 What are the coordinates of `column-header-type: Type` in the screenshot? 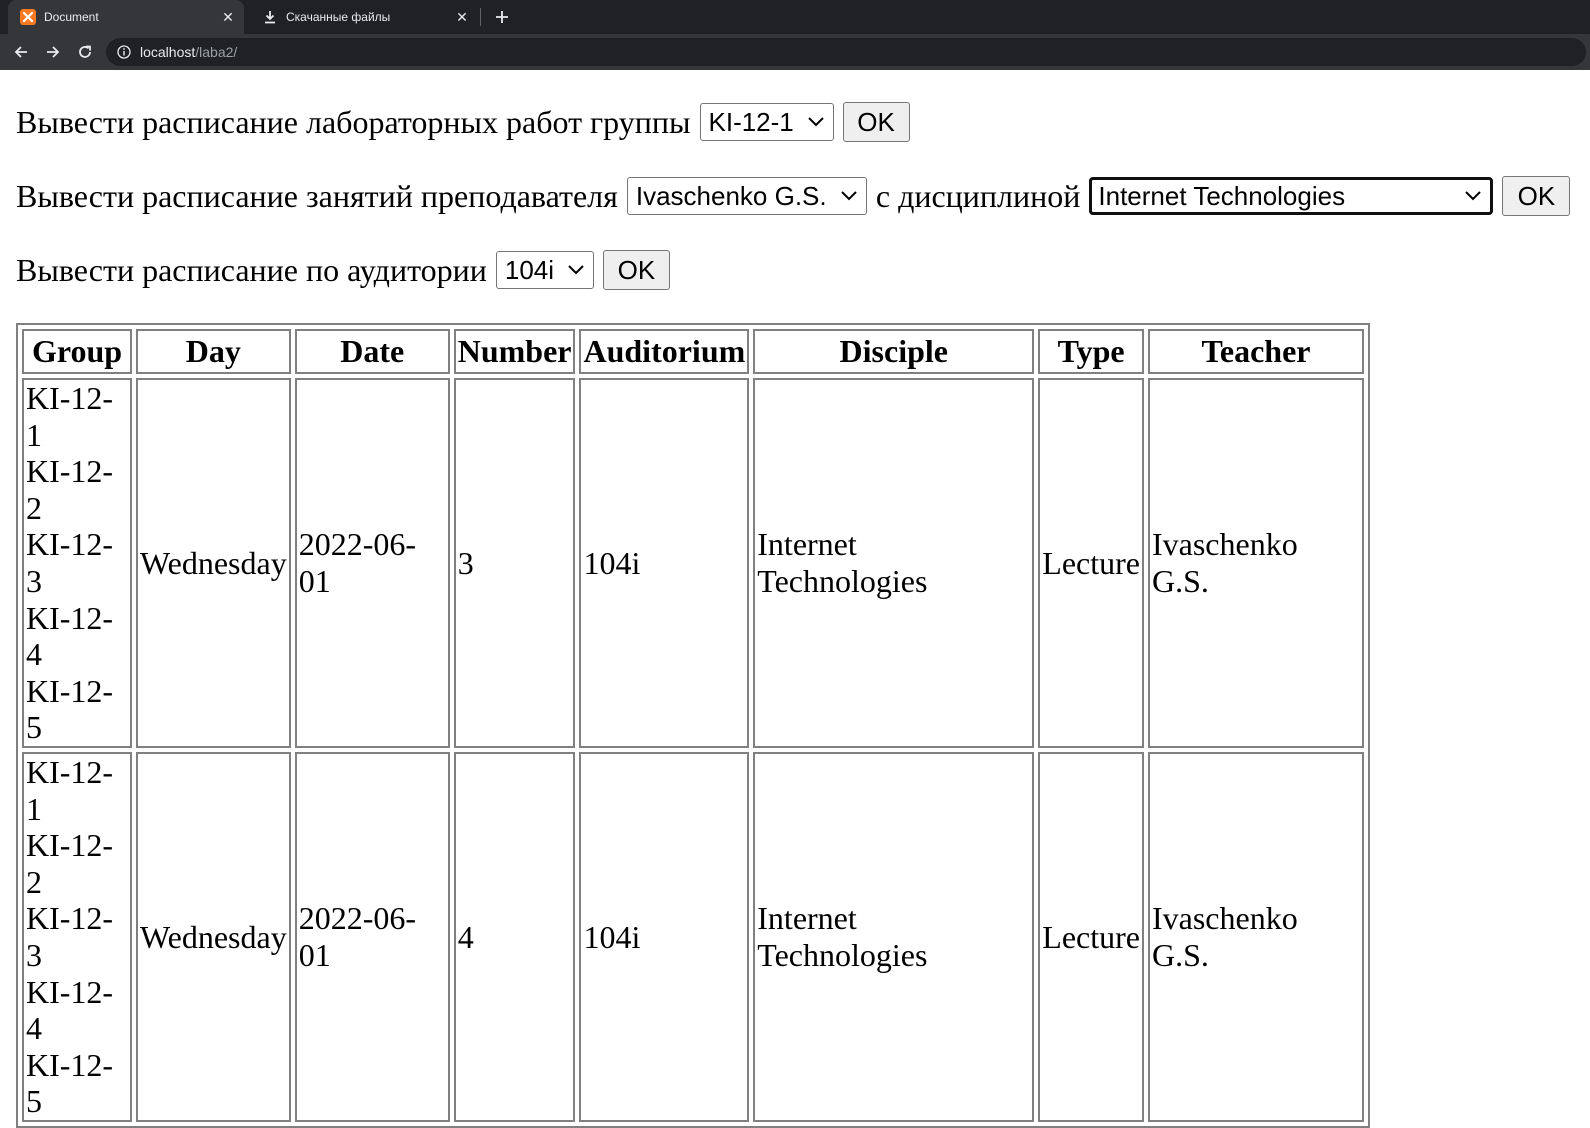 It's located at (1091, 351).